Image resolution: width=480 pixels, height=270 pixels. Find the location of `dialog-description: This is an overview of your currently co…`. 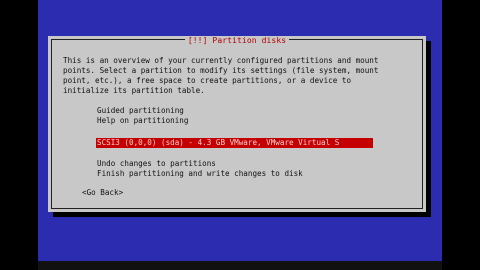

dialog-description: This is an overview of your currently co… is located at coordinates (220, 76).